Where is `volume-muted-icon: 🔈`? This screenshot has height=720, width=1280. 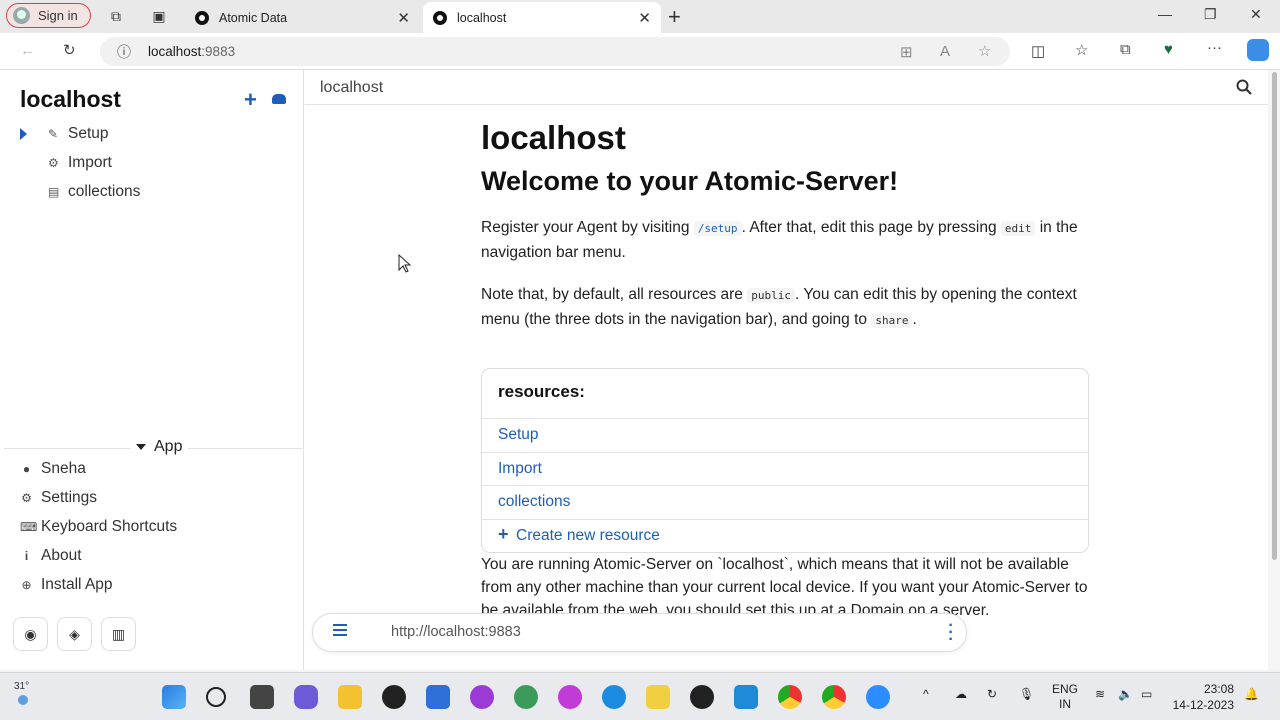 volume-muted-icon: 🔈 is located at coordinates (1125, 694).